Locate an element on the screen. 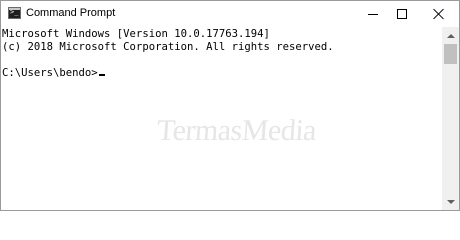  console-prompt-line: C:\Users\bendo> is located at coordinates (53, 73).